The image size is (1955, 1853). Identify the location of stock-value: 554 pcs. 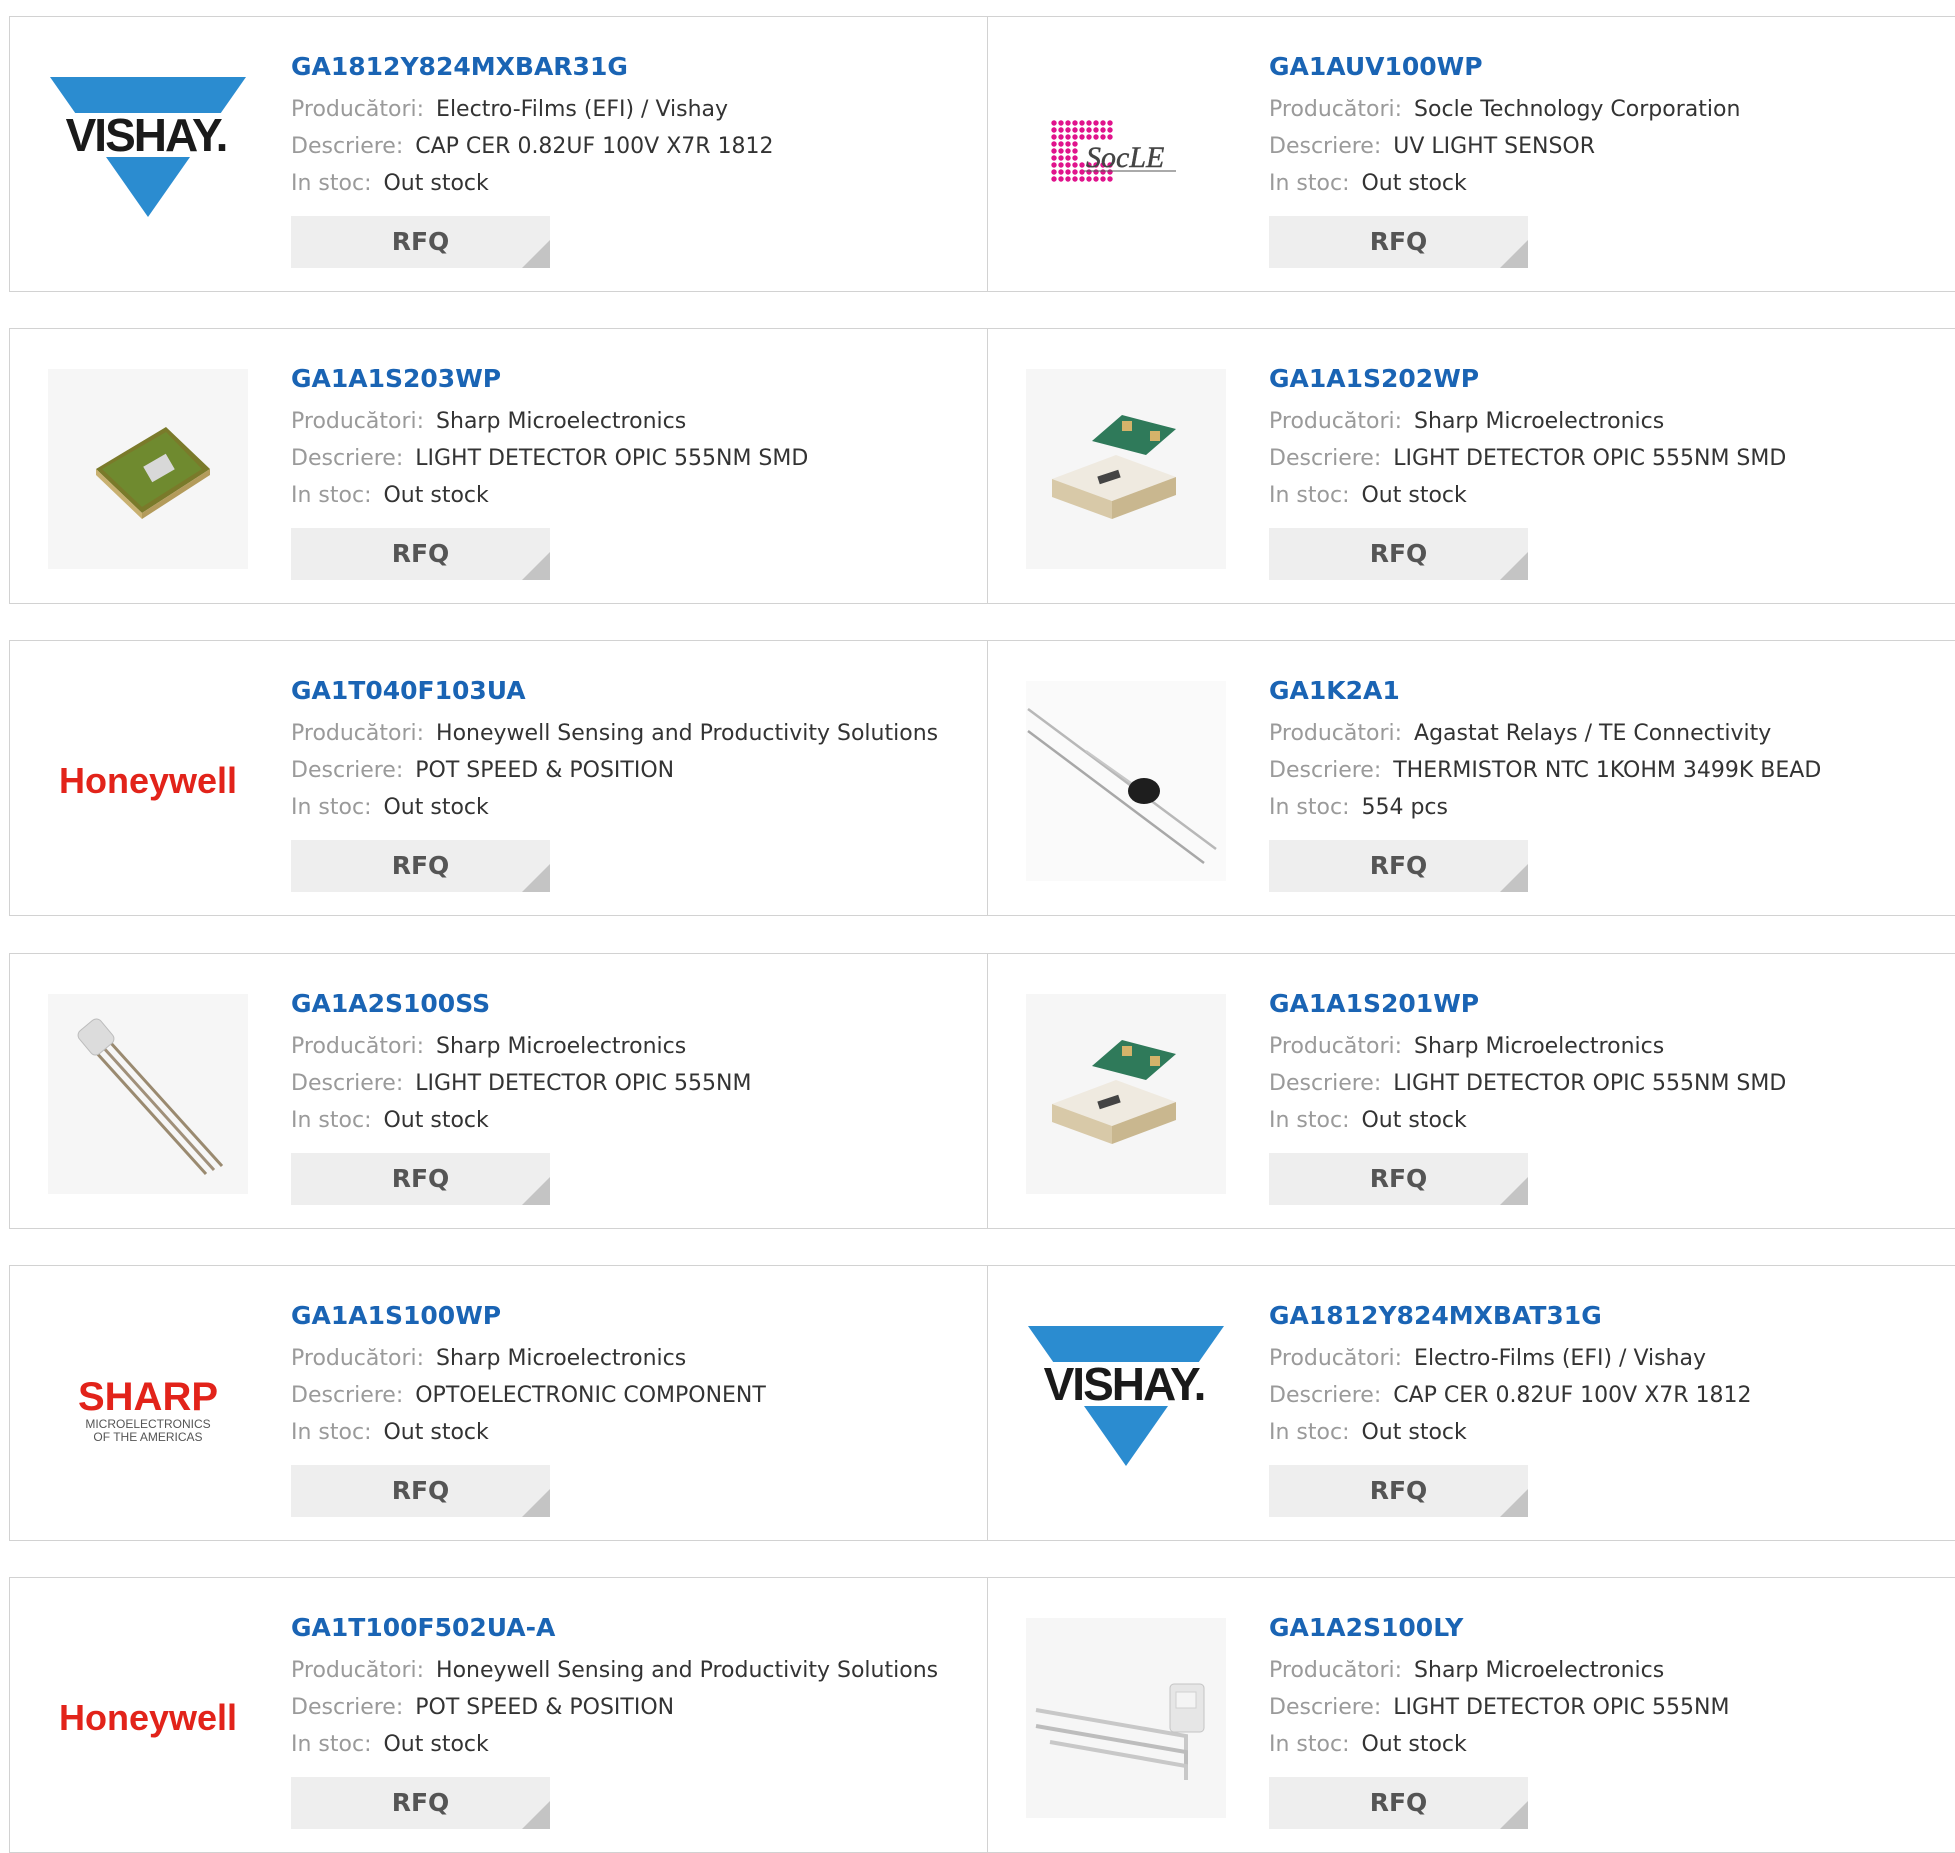
(1404, 807).